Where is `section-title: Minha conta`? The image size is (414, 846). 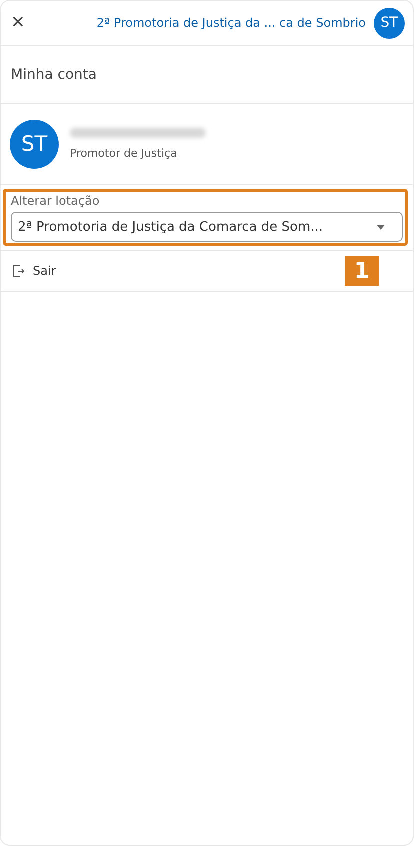 section-title: Minha conta is located at coordinates (207, 75).